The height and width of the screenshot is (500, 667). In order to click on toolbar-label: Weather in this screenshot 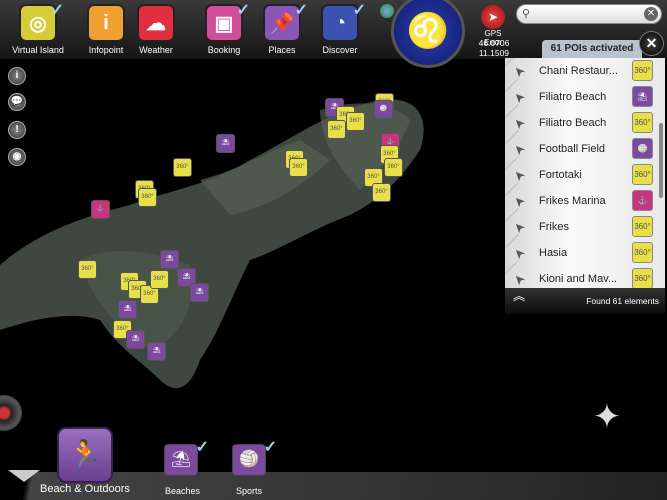, I will do `click(156, 50)`.